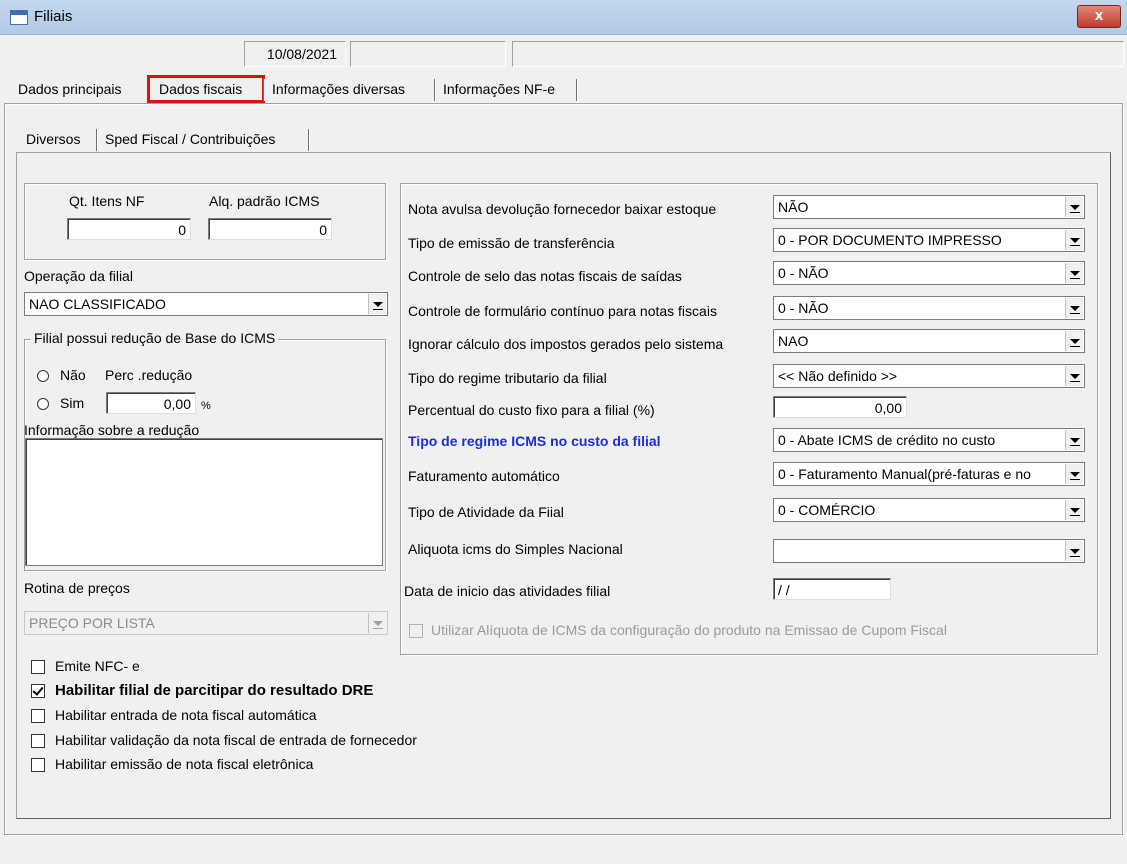  What do you see at coordinates (929, 440) in the screenshot?
I see `select-regime-icms: 0 - Abate ICMS de crédito no custo` at bounding box center [929, 440].